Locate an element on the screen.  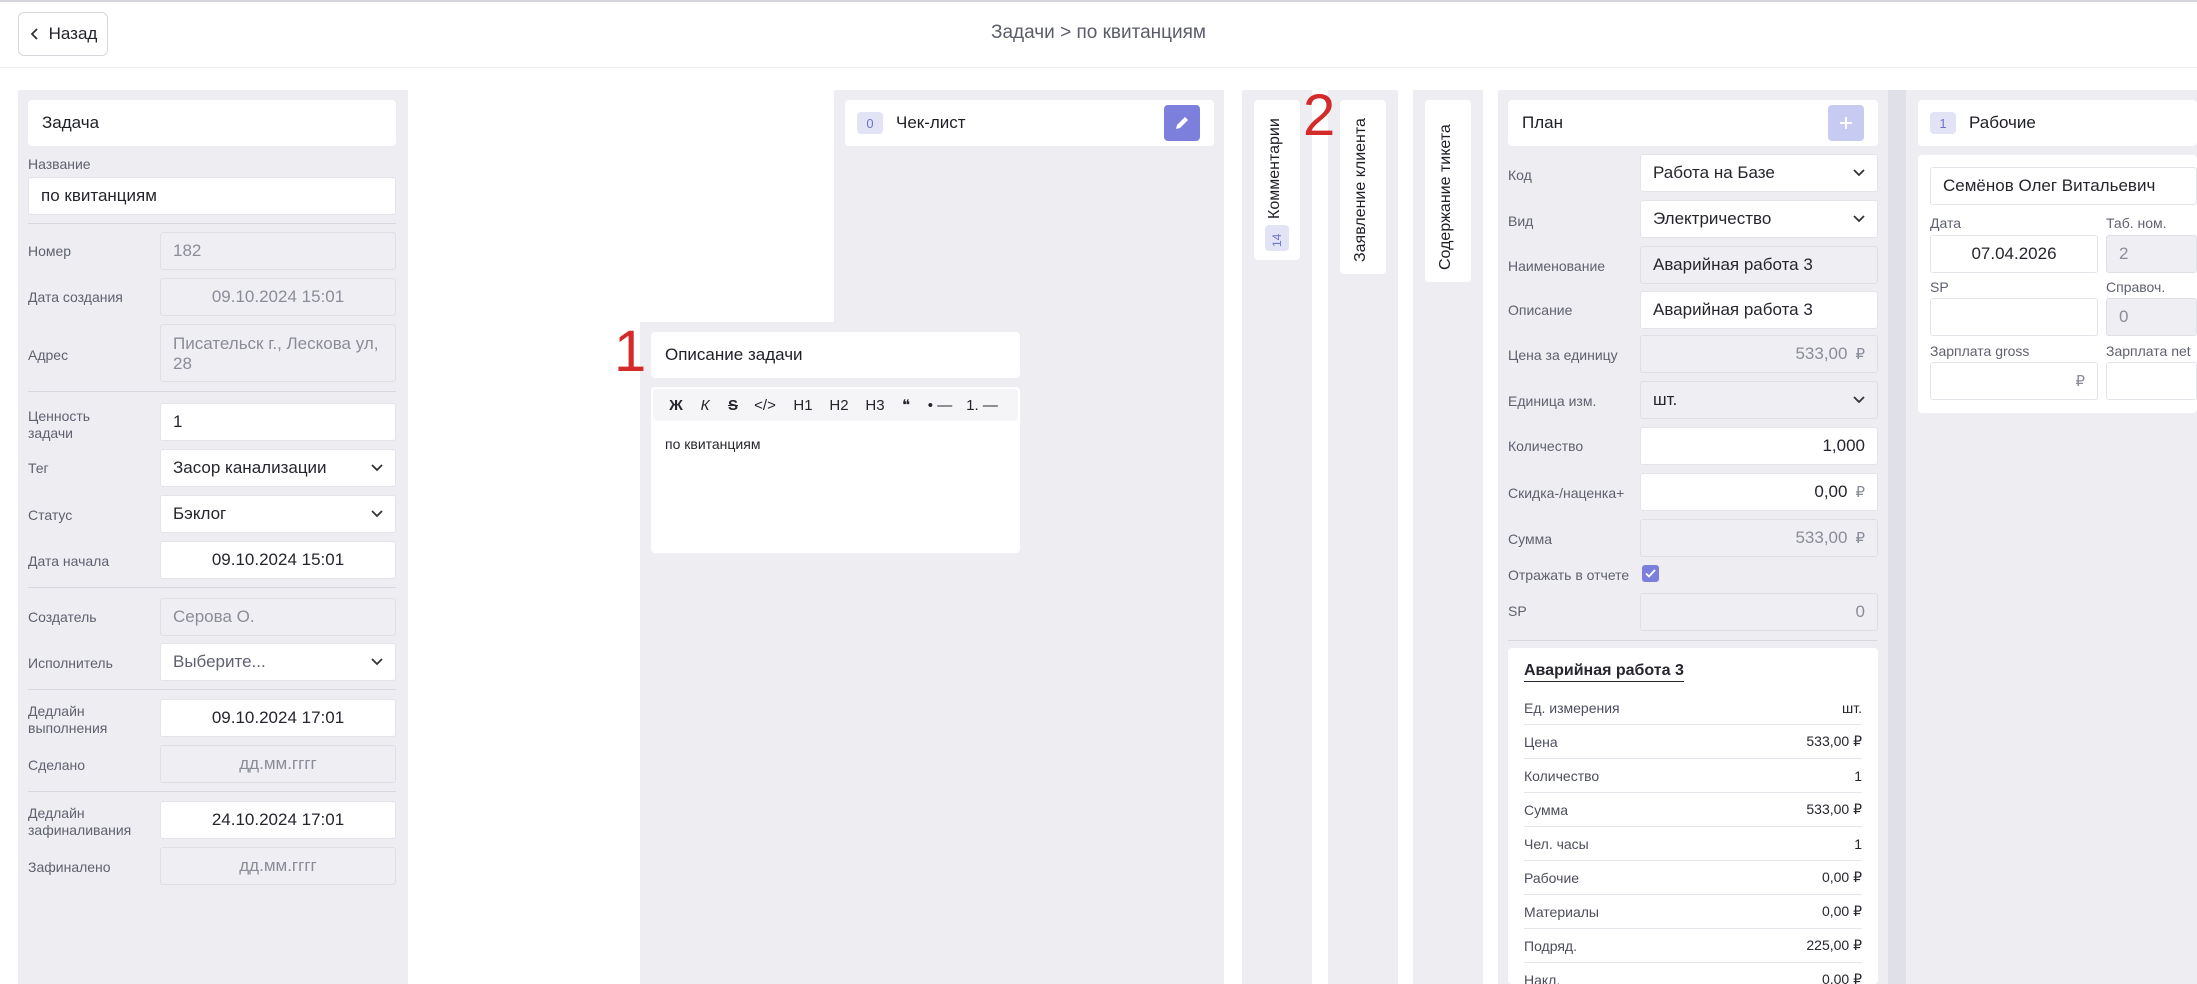
comments-count: 14 is located at coordinates (1277, 240).